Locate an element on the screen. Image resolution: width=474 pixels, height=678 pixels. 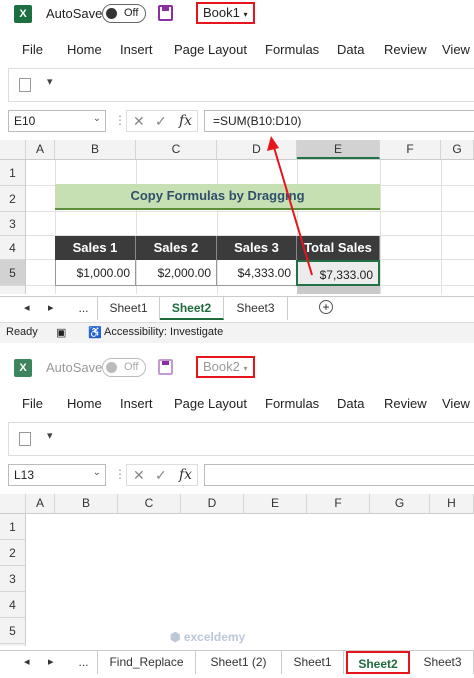
watermark-icon: ⬢ is located at coordinates (175, 637).